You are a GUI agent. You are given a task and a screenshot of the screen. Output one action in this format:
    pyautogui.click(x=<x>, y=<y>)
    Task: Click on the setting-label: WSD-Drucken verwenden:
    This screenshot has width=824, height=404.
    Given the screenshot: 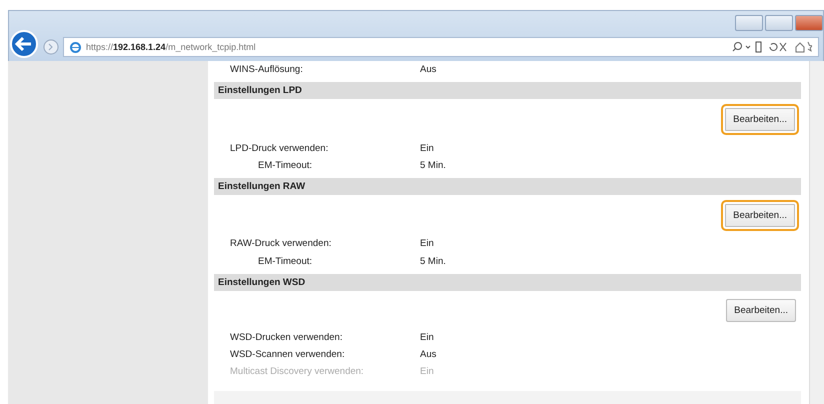 What is the action you would take?
    pyautogui.click(x=286, y=337)
    